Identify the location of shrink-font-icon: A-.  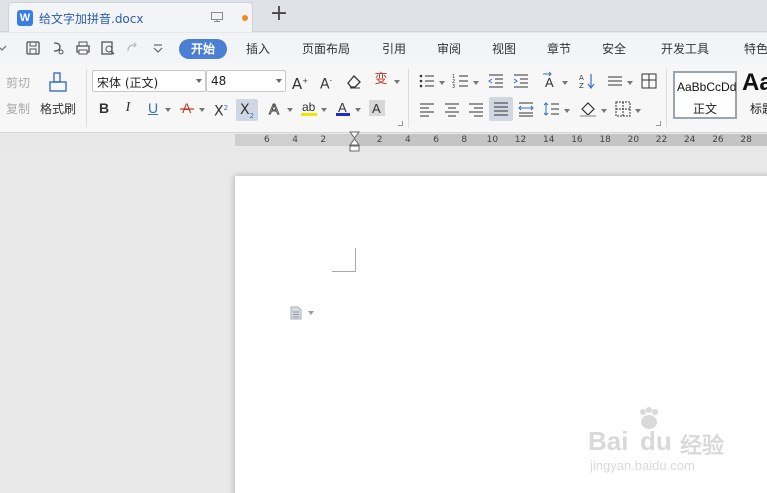
(326, 82).